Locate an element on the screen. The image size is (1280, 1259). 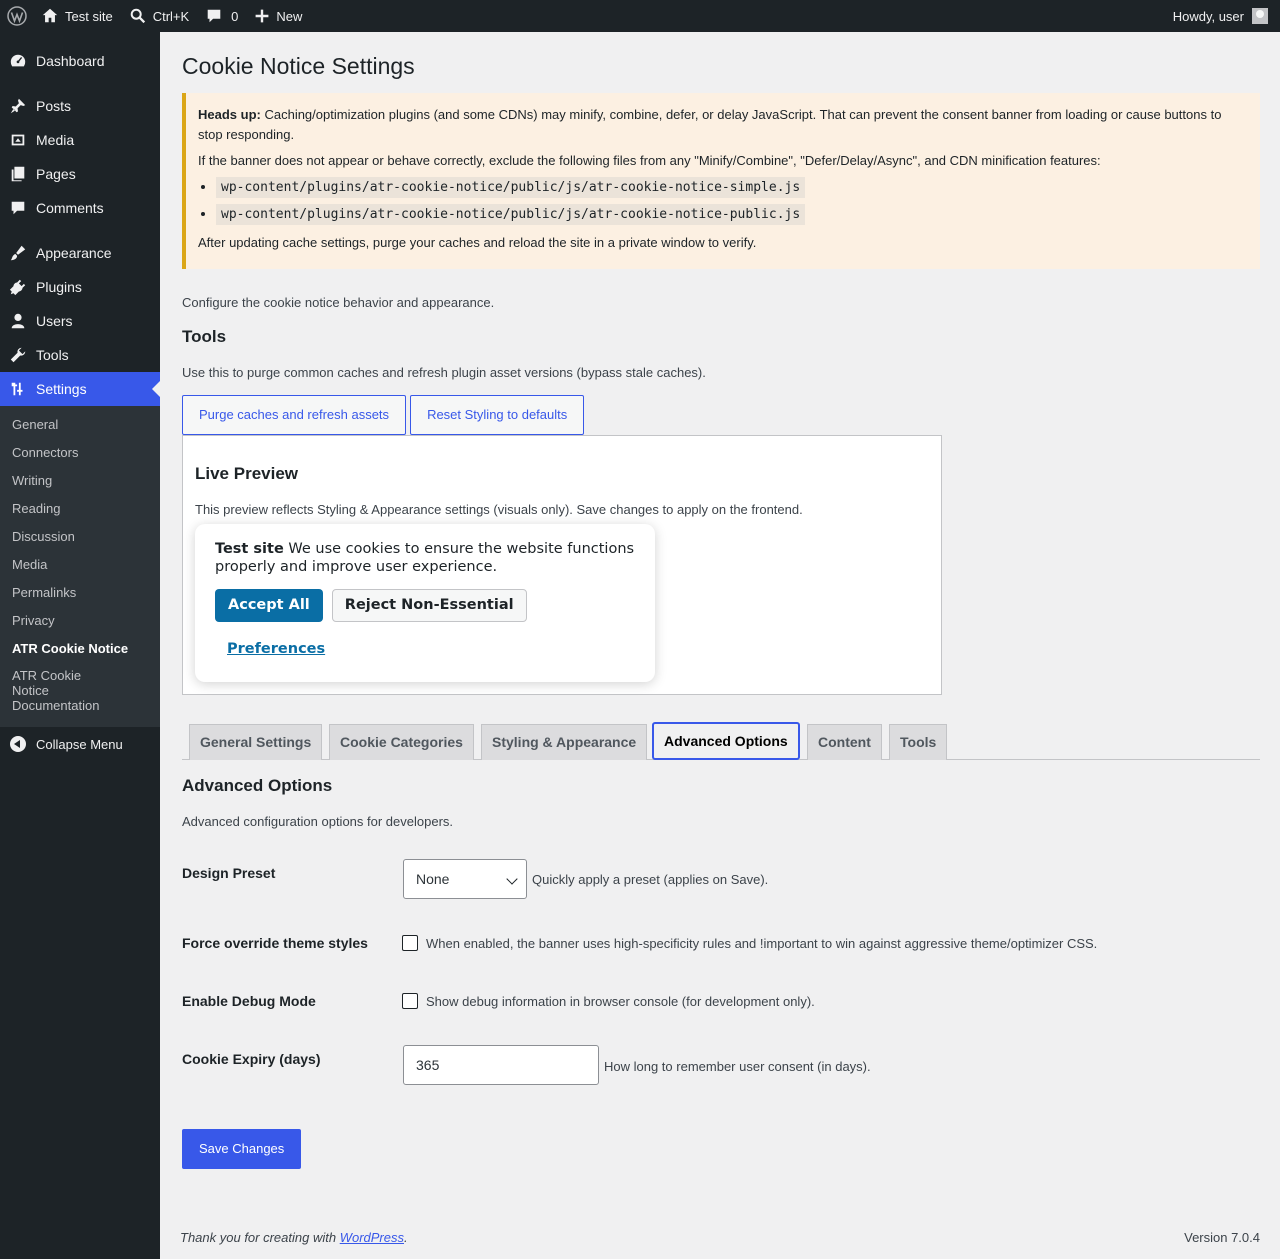
collapse-label: Collapse Menu is located at coordinates (79, 744).